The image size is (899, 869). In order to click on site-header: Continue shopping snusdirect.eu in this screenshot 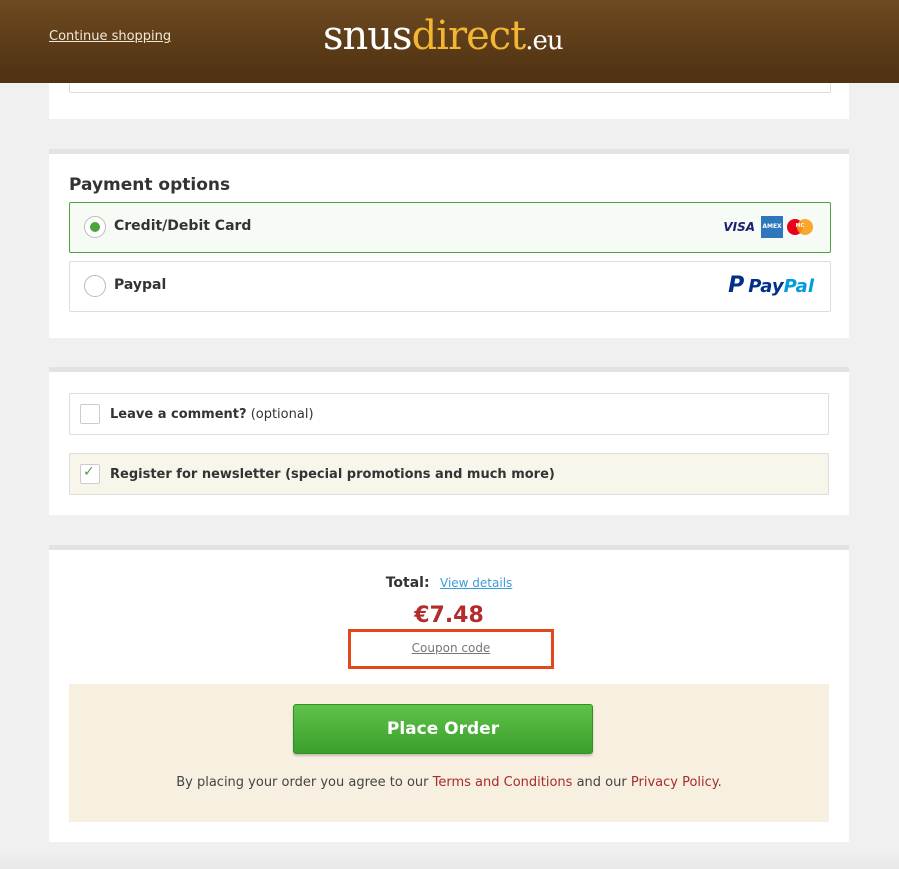, I will do `click(449, 41)`.